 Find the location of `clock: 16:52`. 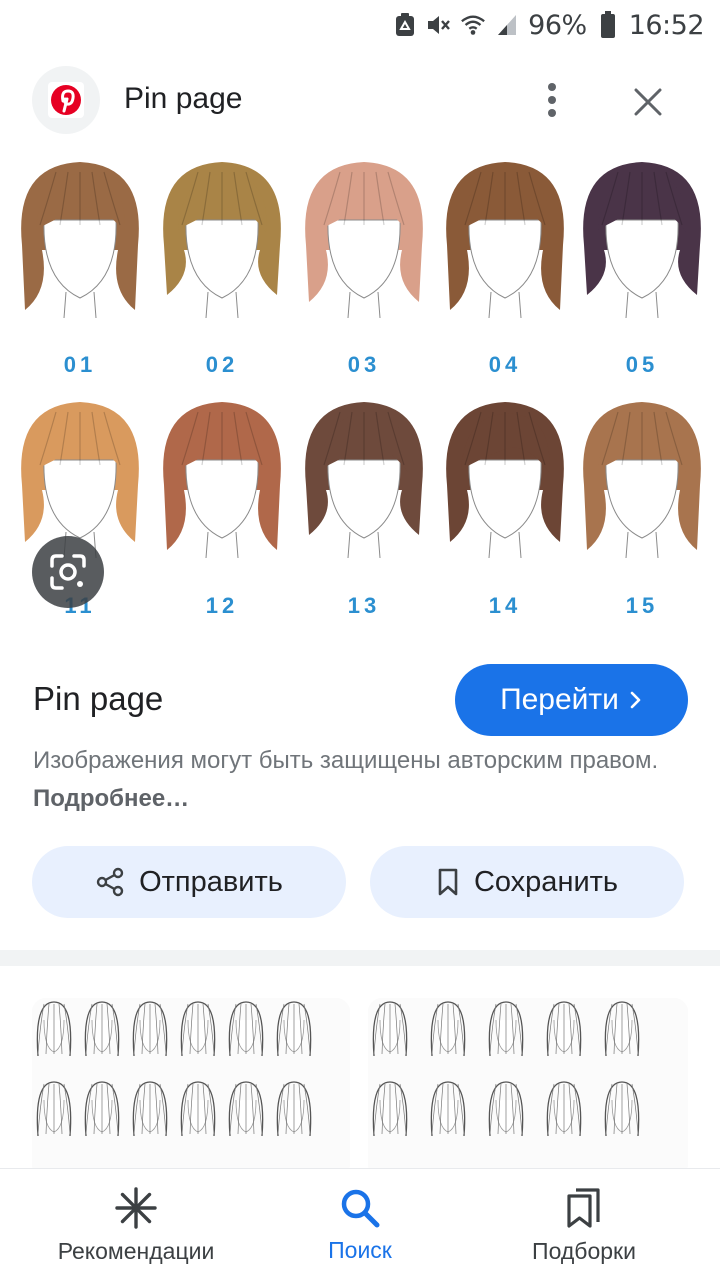

clock: 16:52 is located at coordinates (666, 25).